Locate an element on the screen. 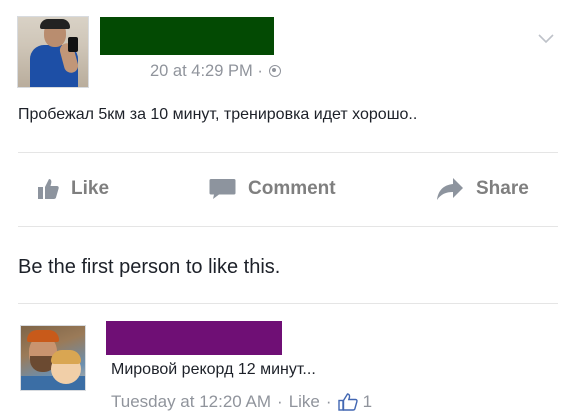  post-meta: 20 at 4:29 PM · is located at coordinates (216, 71).